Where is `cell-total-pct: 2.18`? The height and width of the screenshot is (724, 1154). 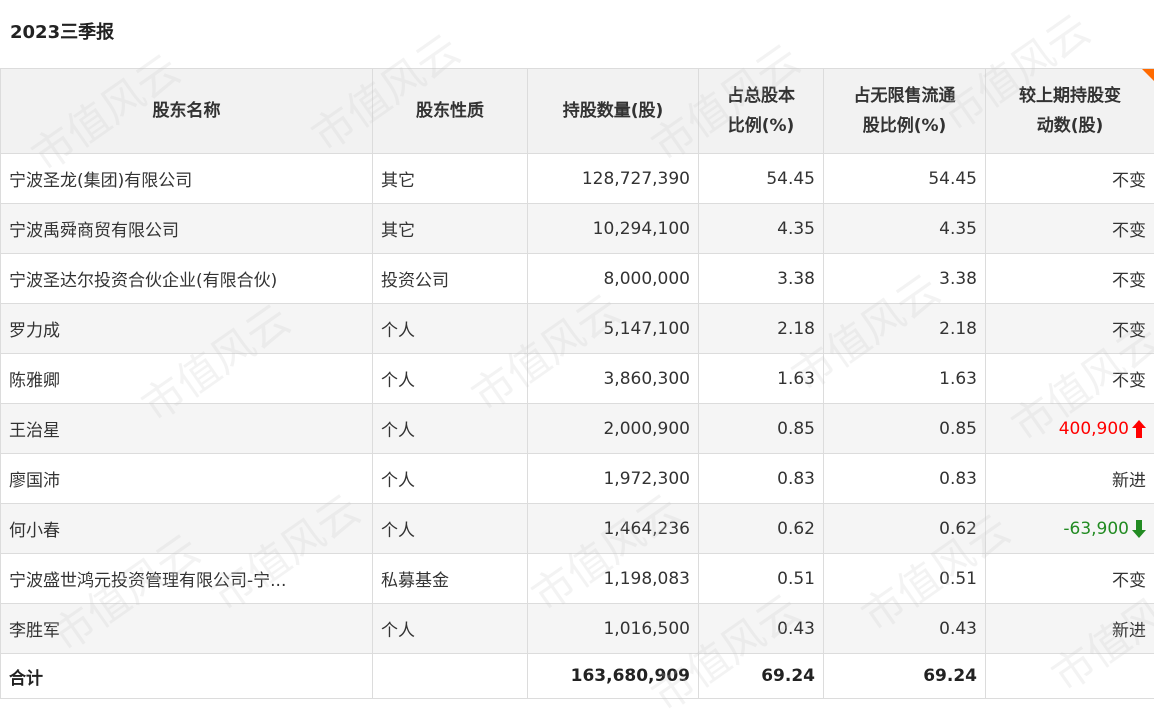 cell-total-pct: 2.18 is located at coordinates (761, 329).